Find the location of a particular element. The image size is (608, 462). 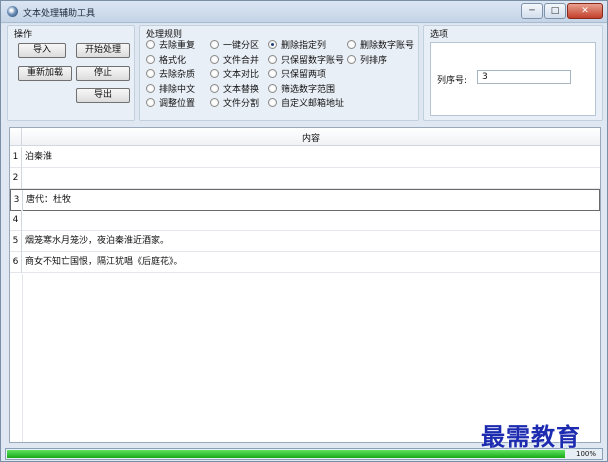

watermark-logo: 最需教育 is located at coordinates (531, 436).